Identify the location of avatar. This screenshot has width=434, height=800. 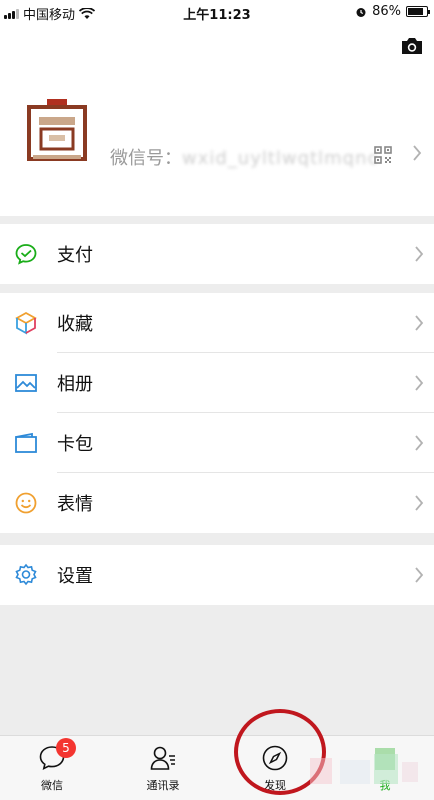
(57, 131).